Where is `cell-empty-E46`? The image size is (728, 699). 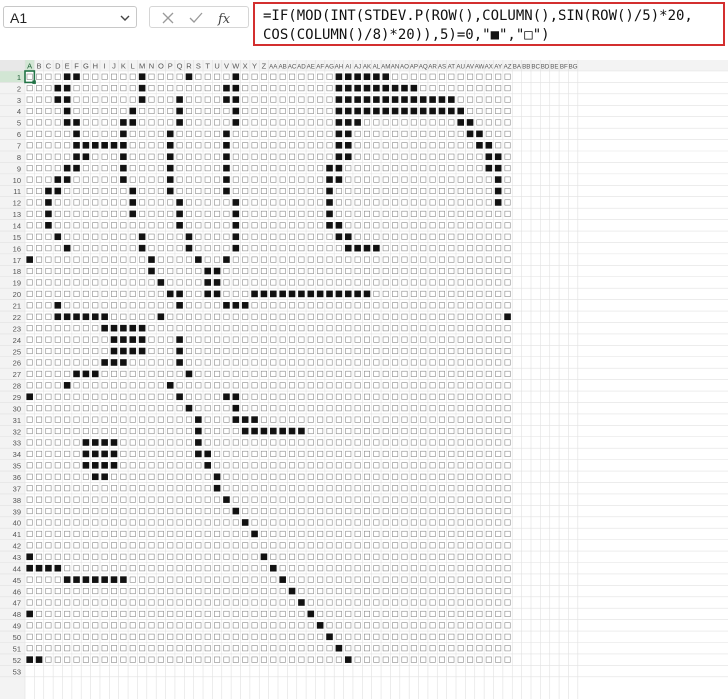 cell-empty-E46 is located at coordinates (67, 591).